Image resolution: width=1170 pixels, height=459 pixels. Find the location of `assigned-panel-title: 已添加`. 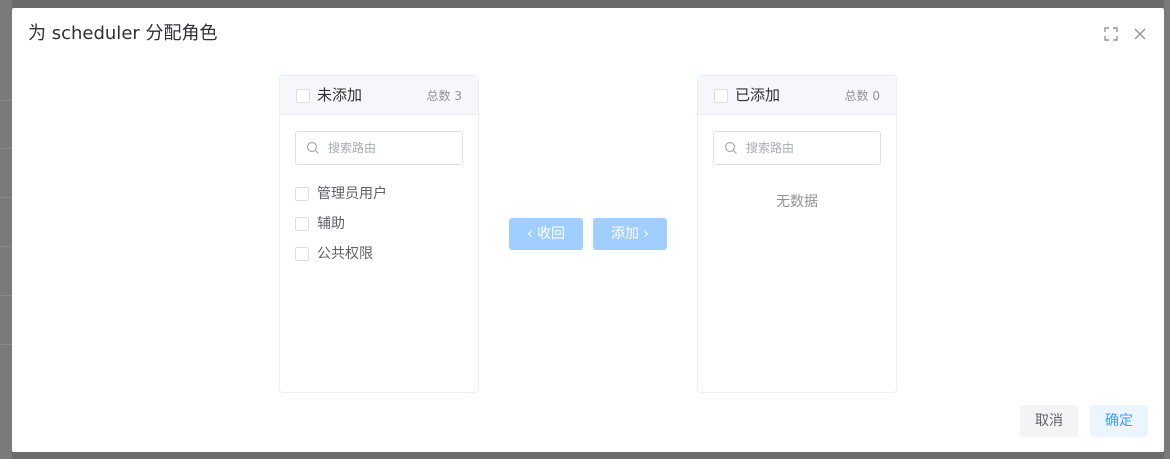

assigned-panel-title: 已添加 is located at coordinates (758, 95).